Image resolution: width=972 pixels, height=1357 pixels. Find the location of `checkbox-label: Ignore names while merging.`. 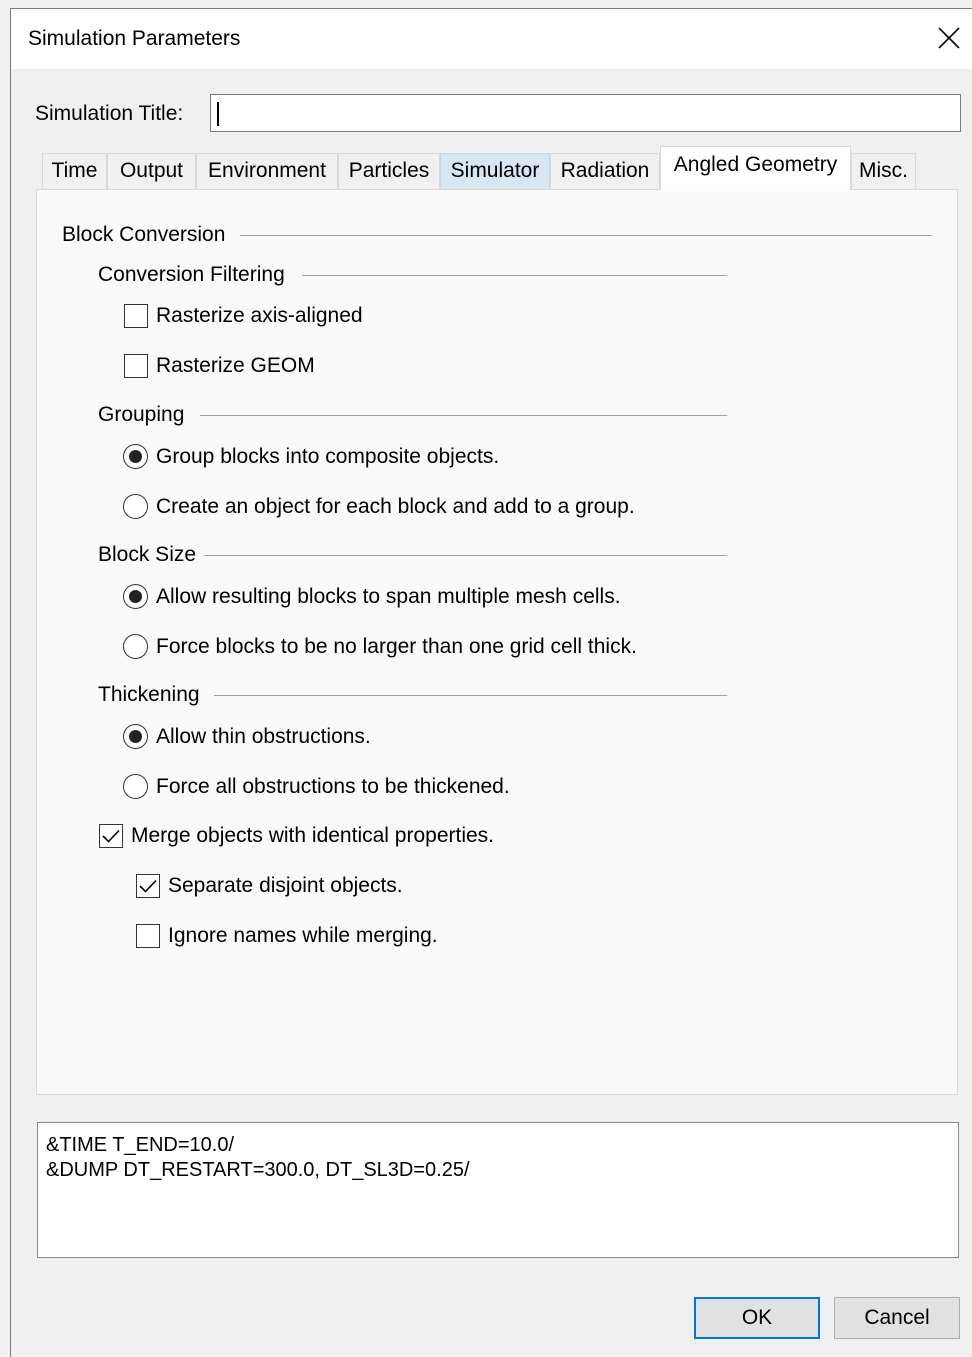

checkbox-label: Ignore names while merging. is located at coordinates (303, 935).